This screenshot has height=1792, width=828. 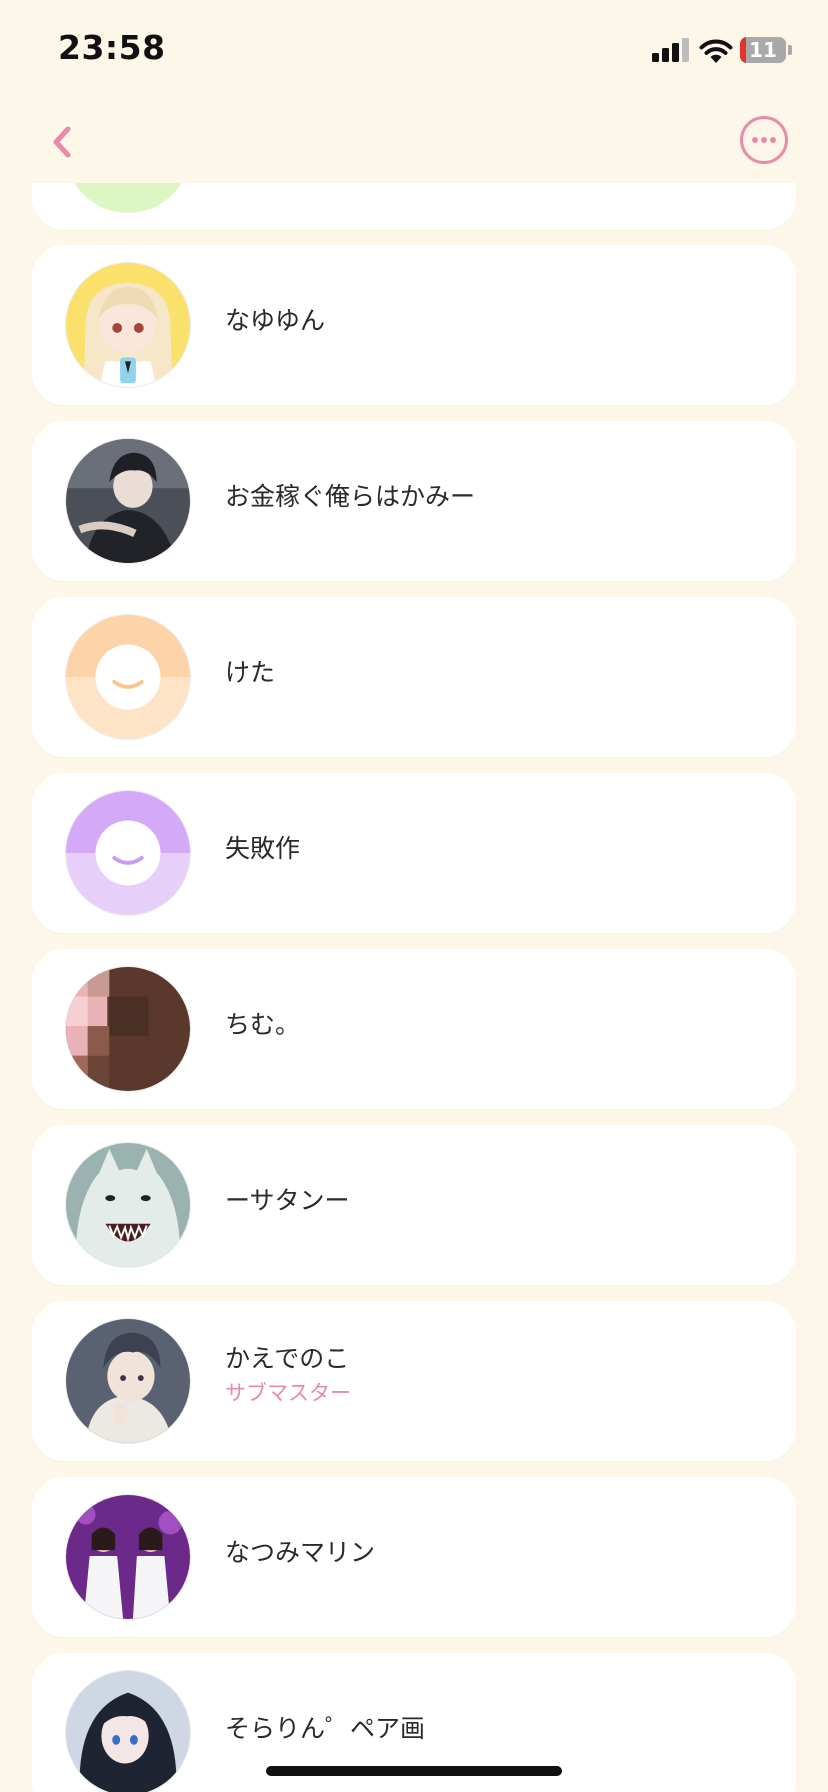 I want to click on status-time: 23:58, so click(x=112, y=47).